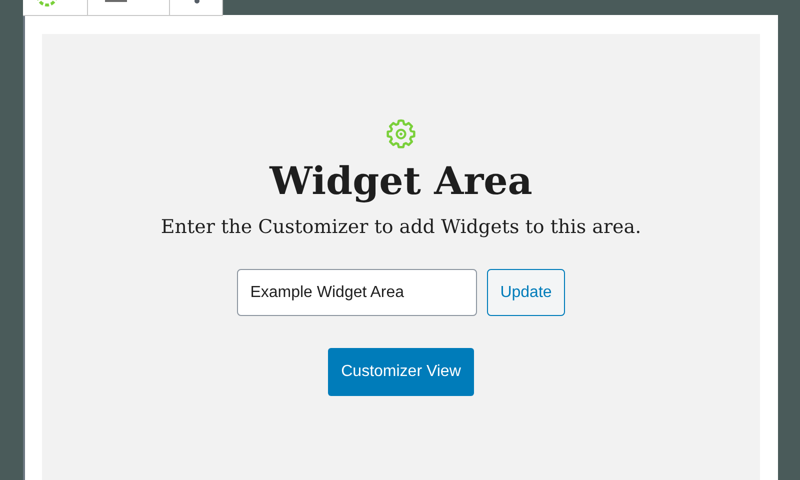 Image resolution: width=800 pixels, height=480 pixels. I want to click on area-name-field: Example Widget Area, so click(357, 292).